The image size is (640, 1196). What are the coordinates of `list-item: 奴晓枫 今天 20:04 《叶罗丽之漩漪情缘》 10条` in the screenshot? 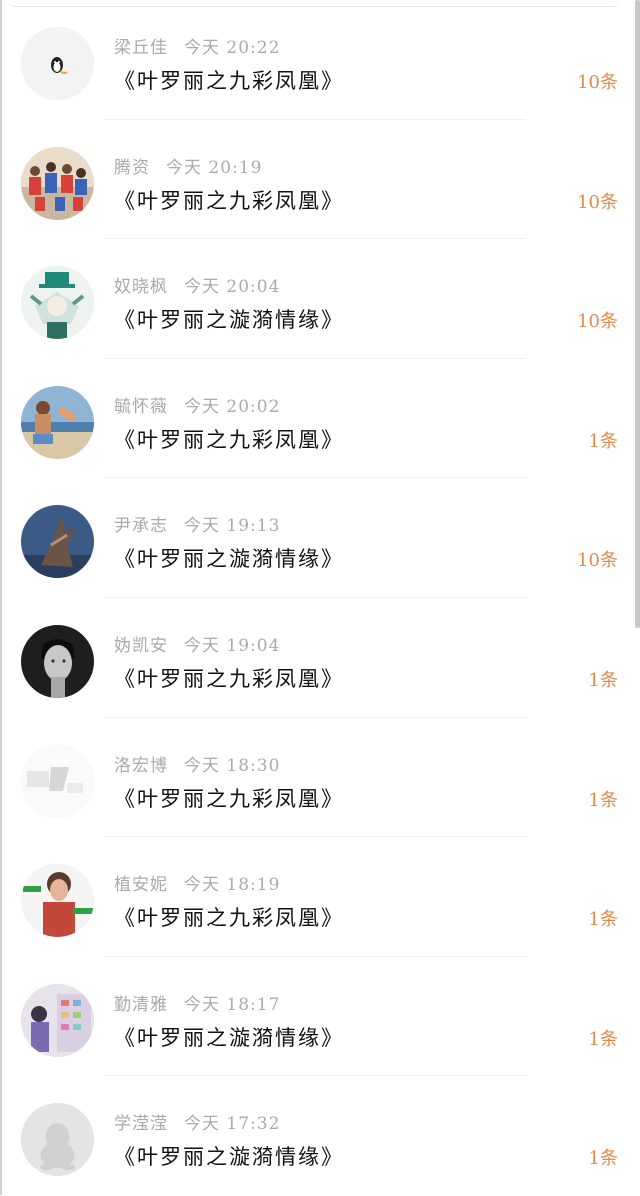 It's located at (320, 299).